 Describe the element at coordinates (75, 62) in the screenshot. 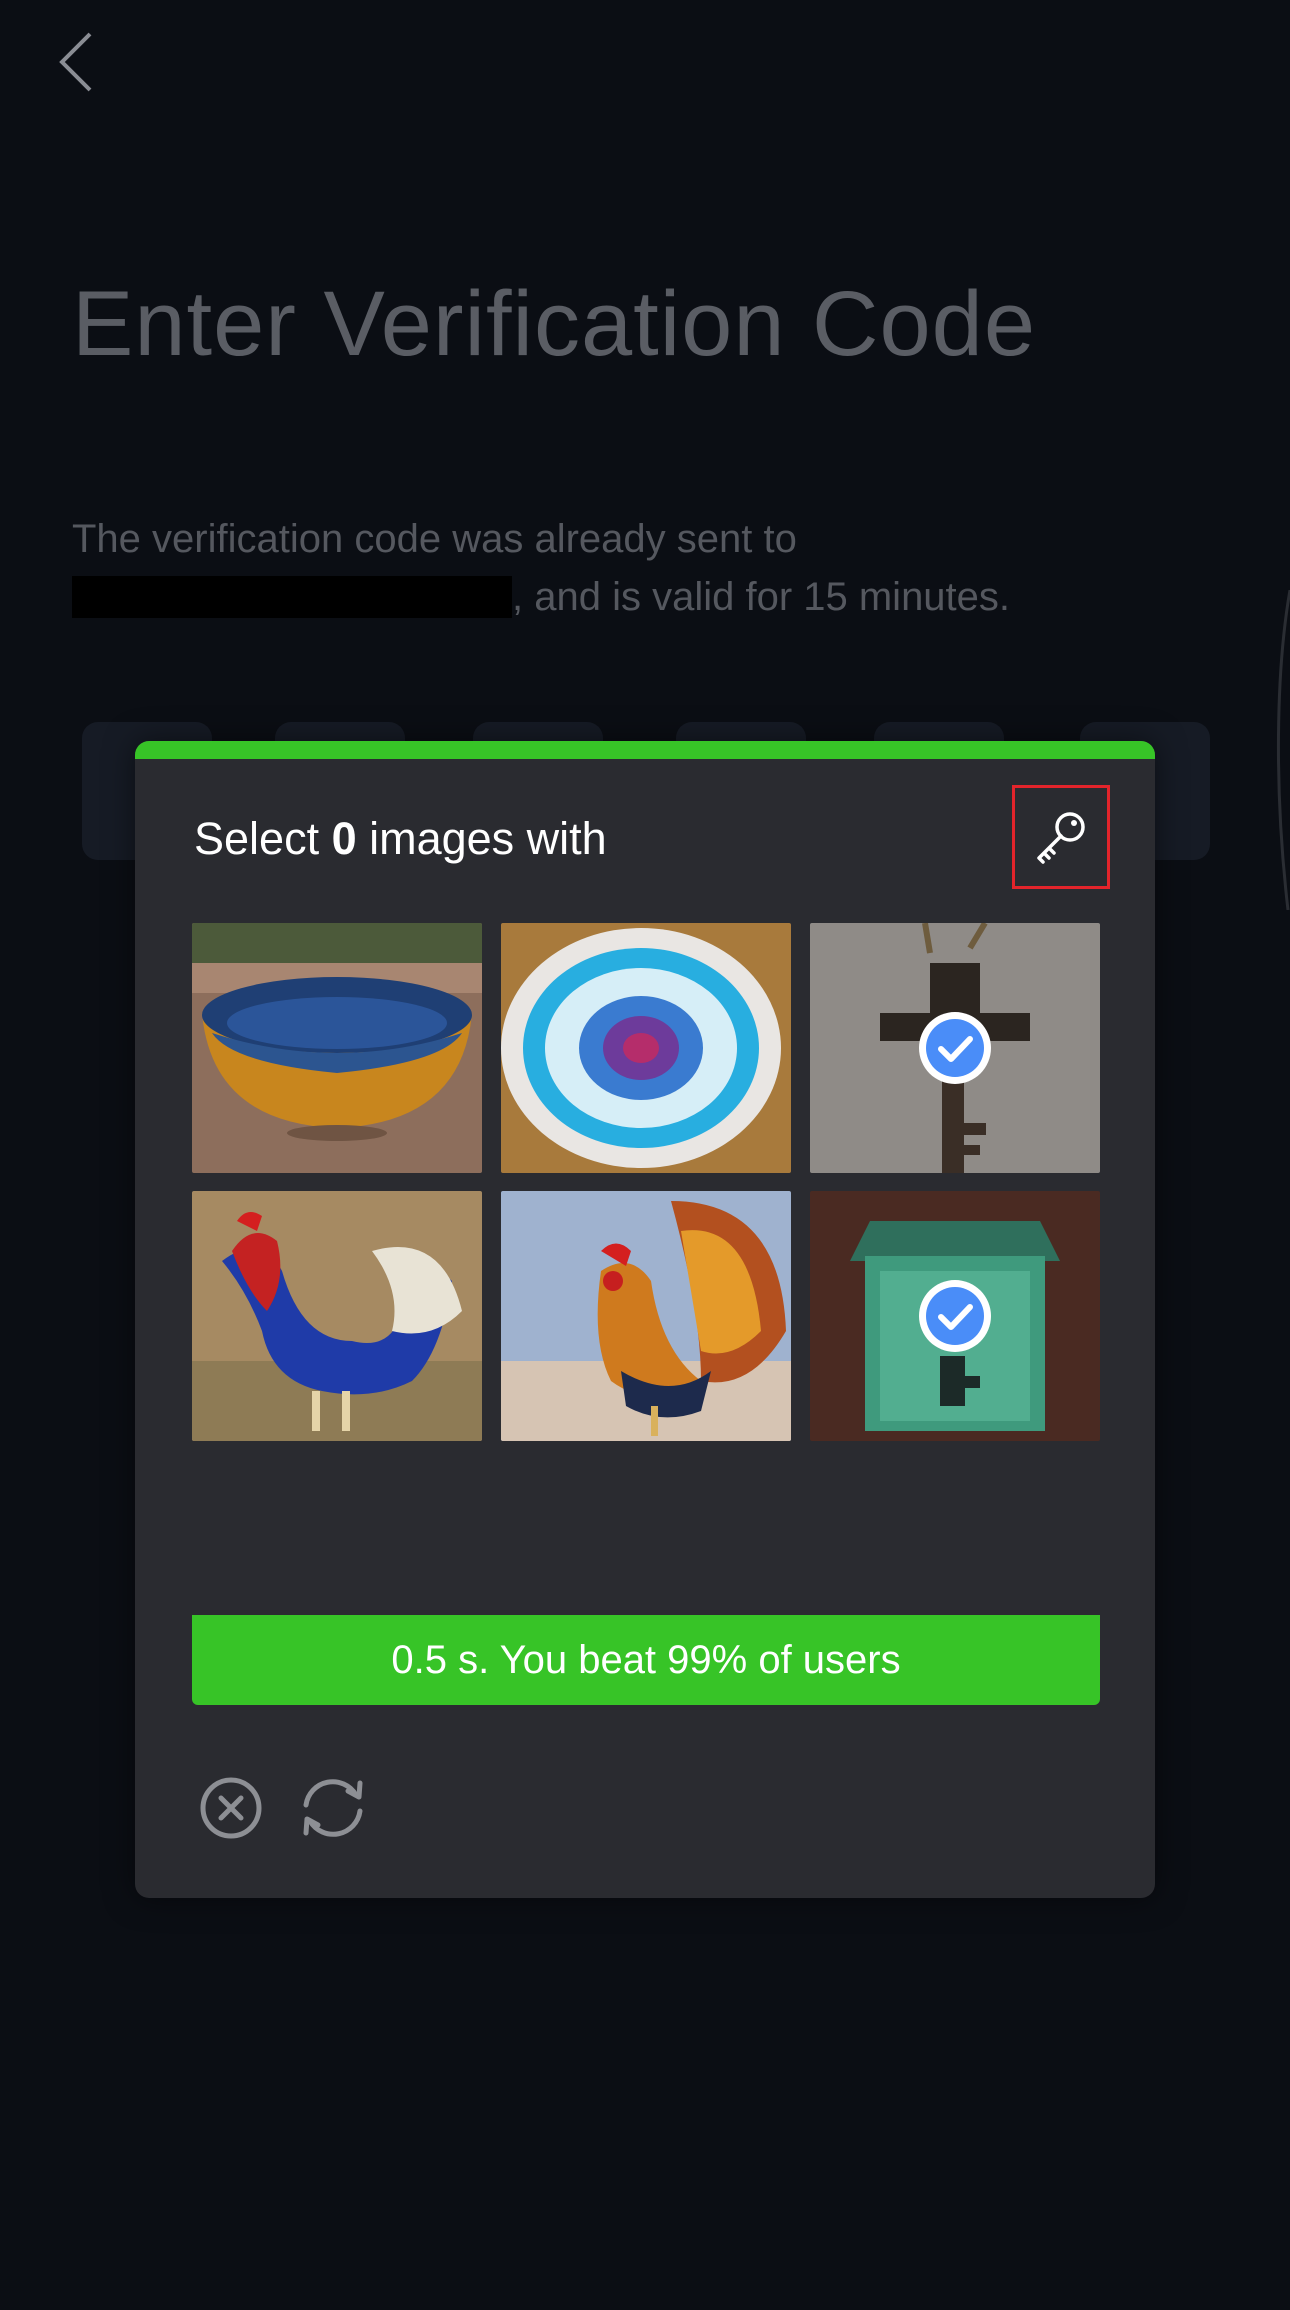

I see `chevron-left-icon` at that location.